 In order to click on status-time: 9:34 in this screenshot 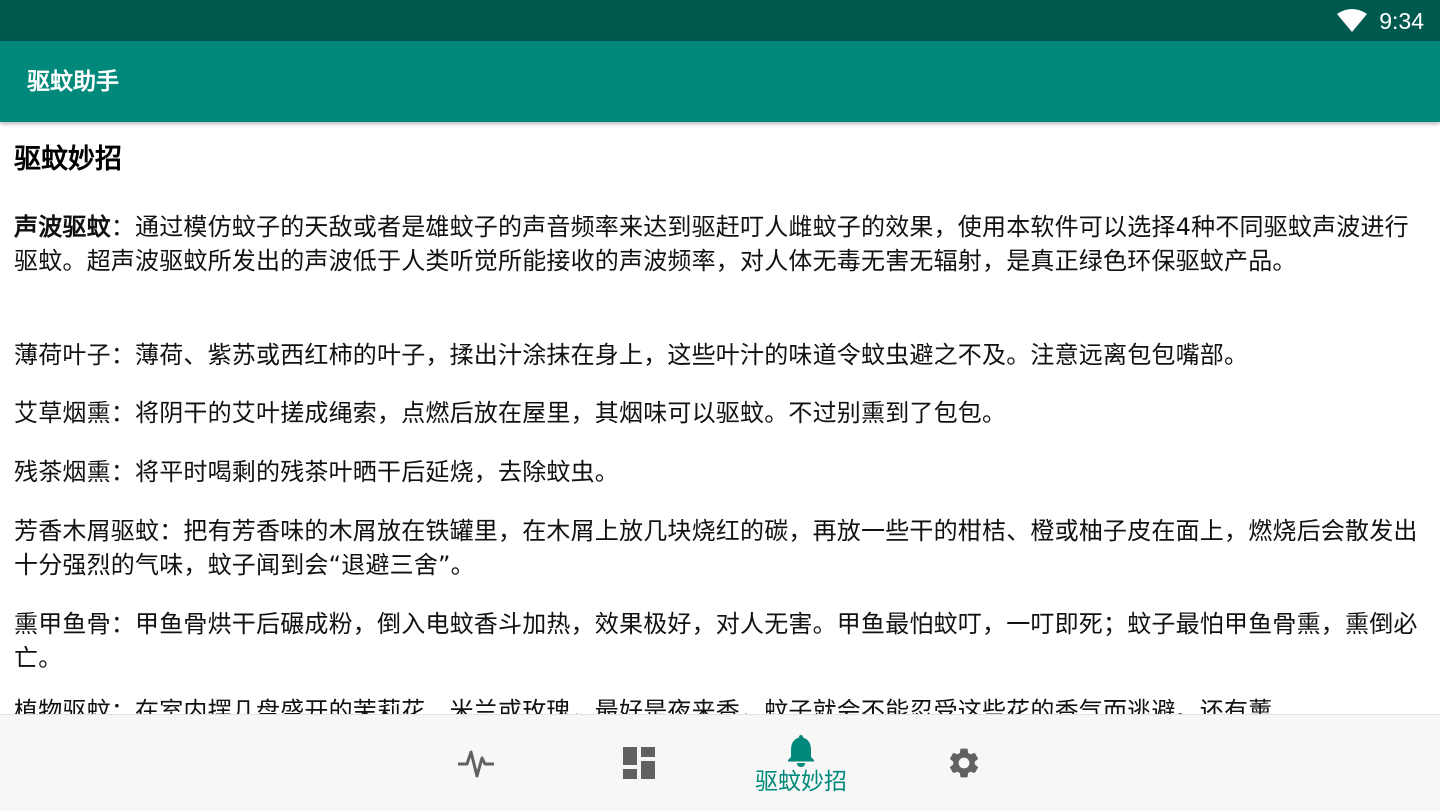, I will do `click(1401, 21)`.